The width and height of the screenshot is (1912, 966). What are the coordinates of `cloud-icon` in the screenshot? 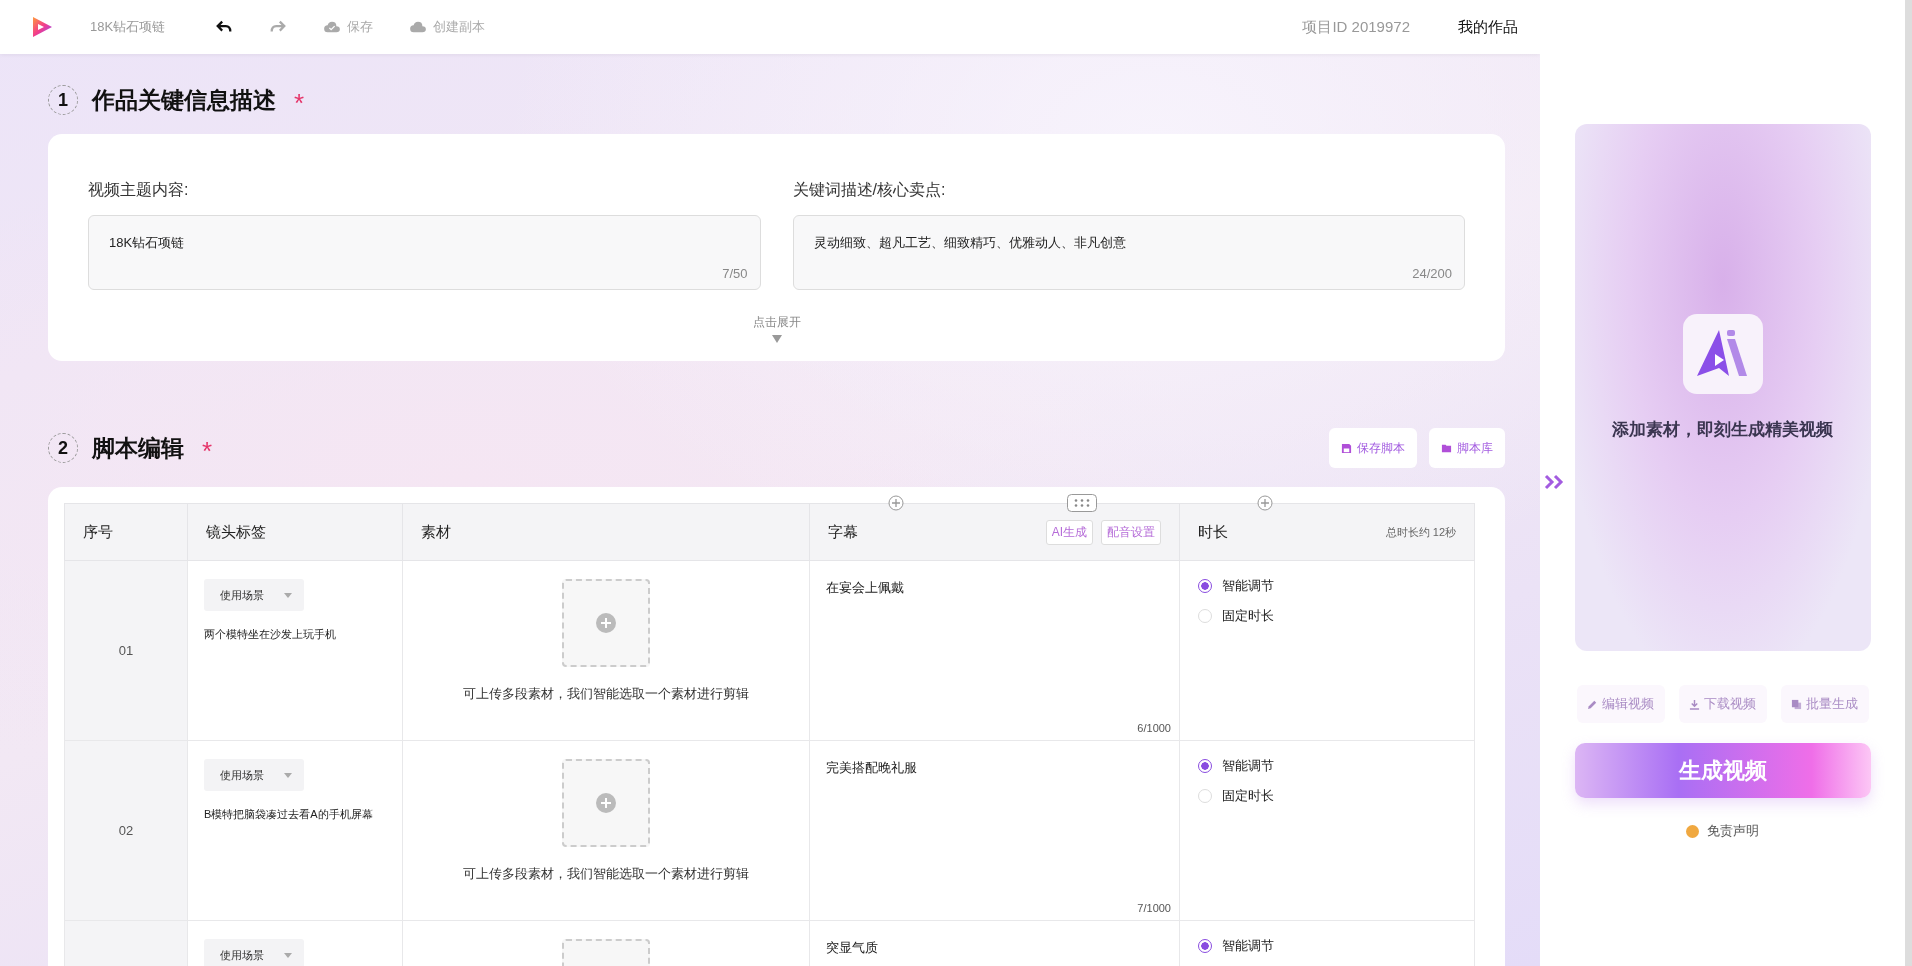 It's located at (418, 27).